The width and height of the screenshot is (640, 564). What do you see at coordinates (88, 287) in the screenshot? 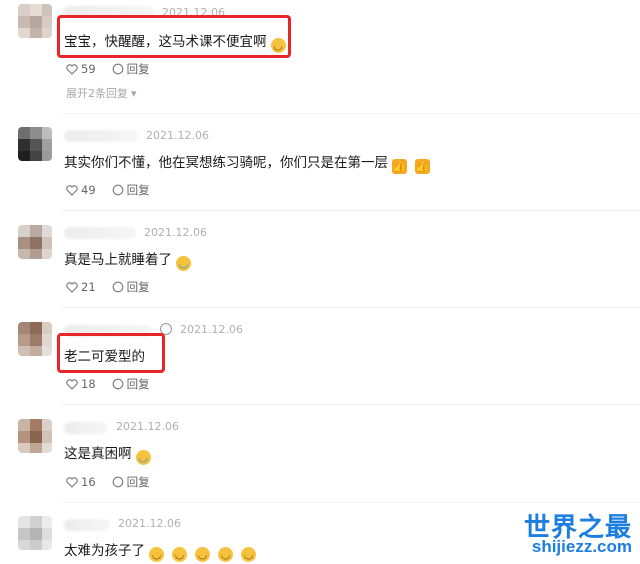
I see `like-count: 21` at bounding box center [88, 287].